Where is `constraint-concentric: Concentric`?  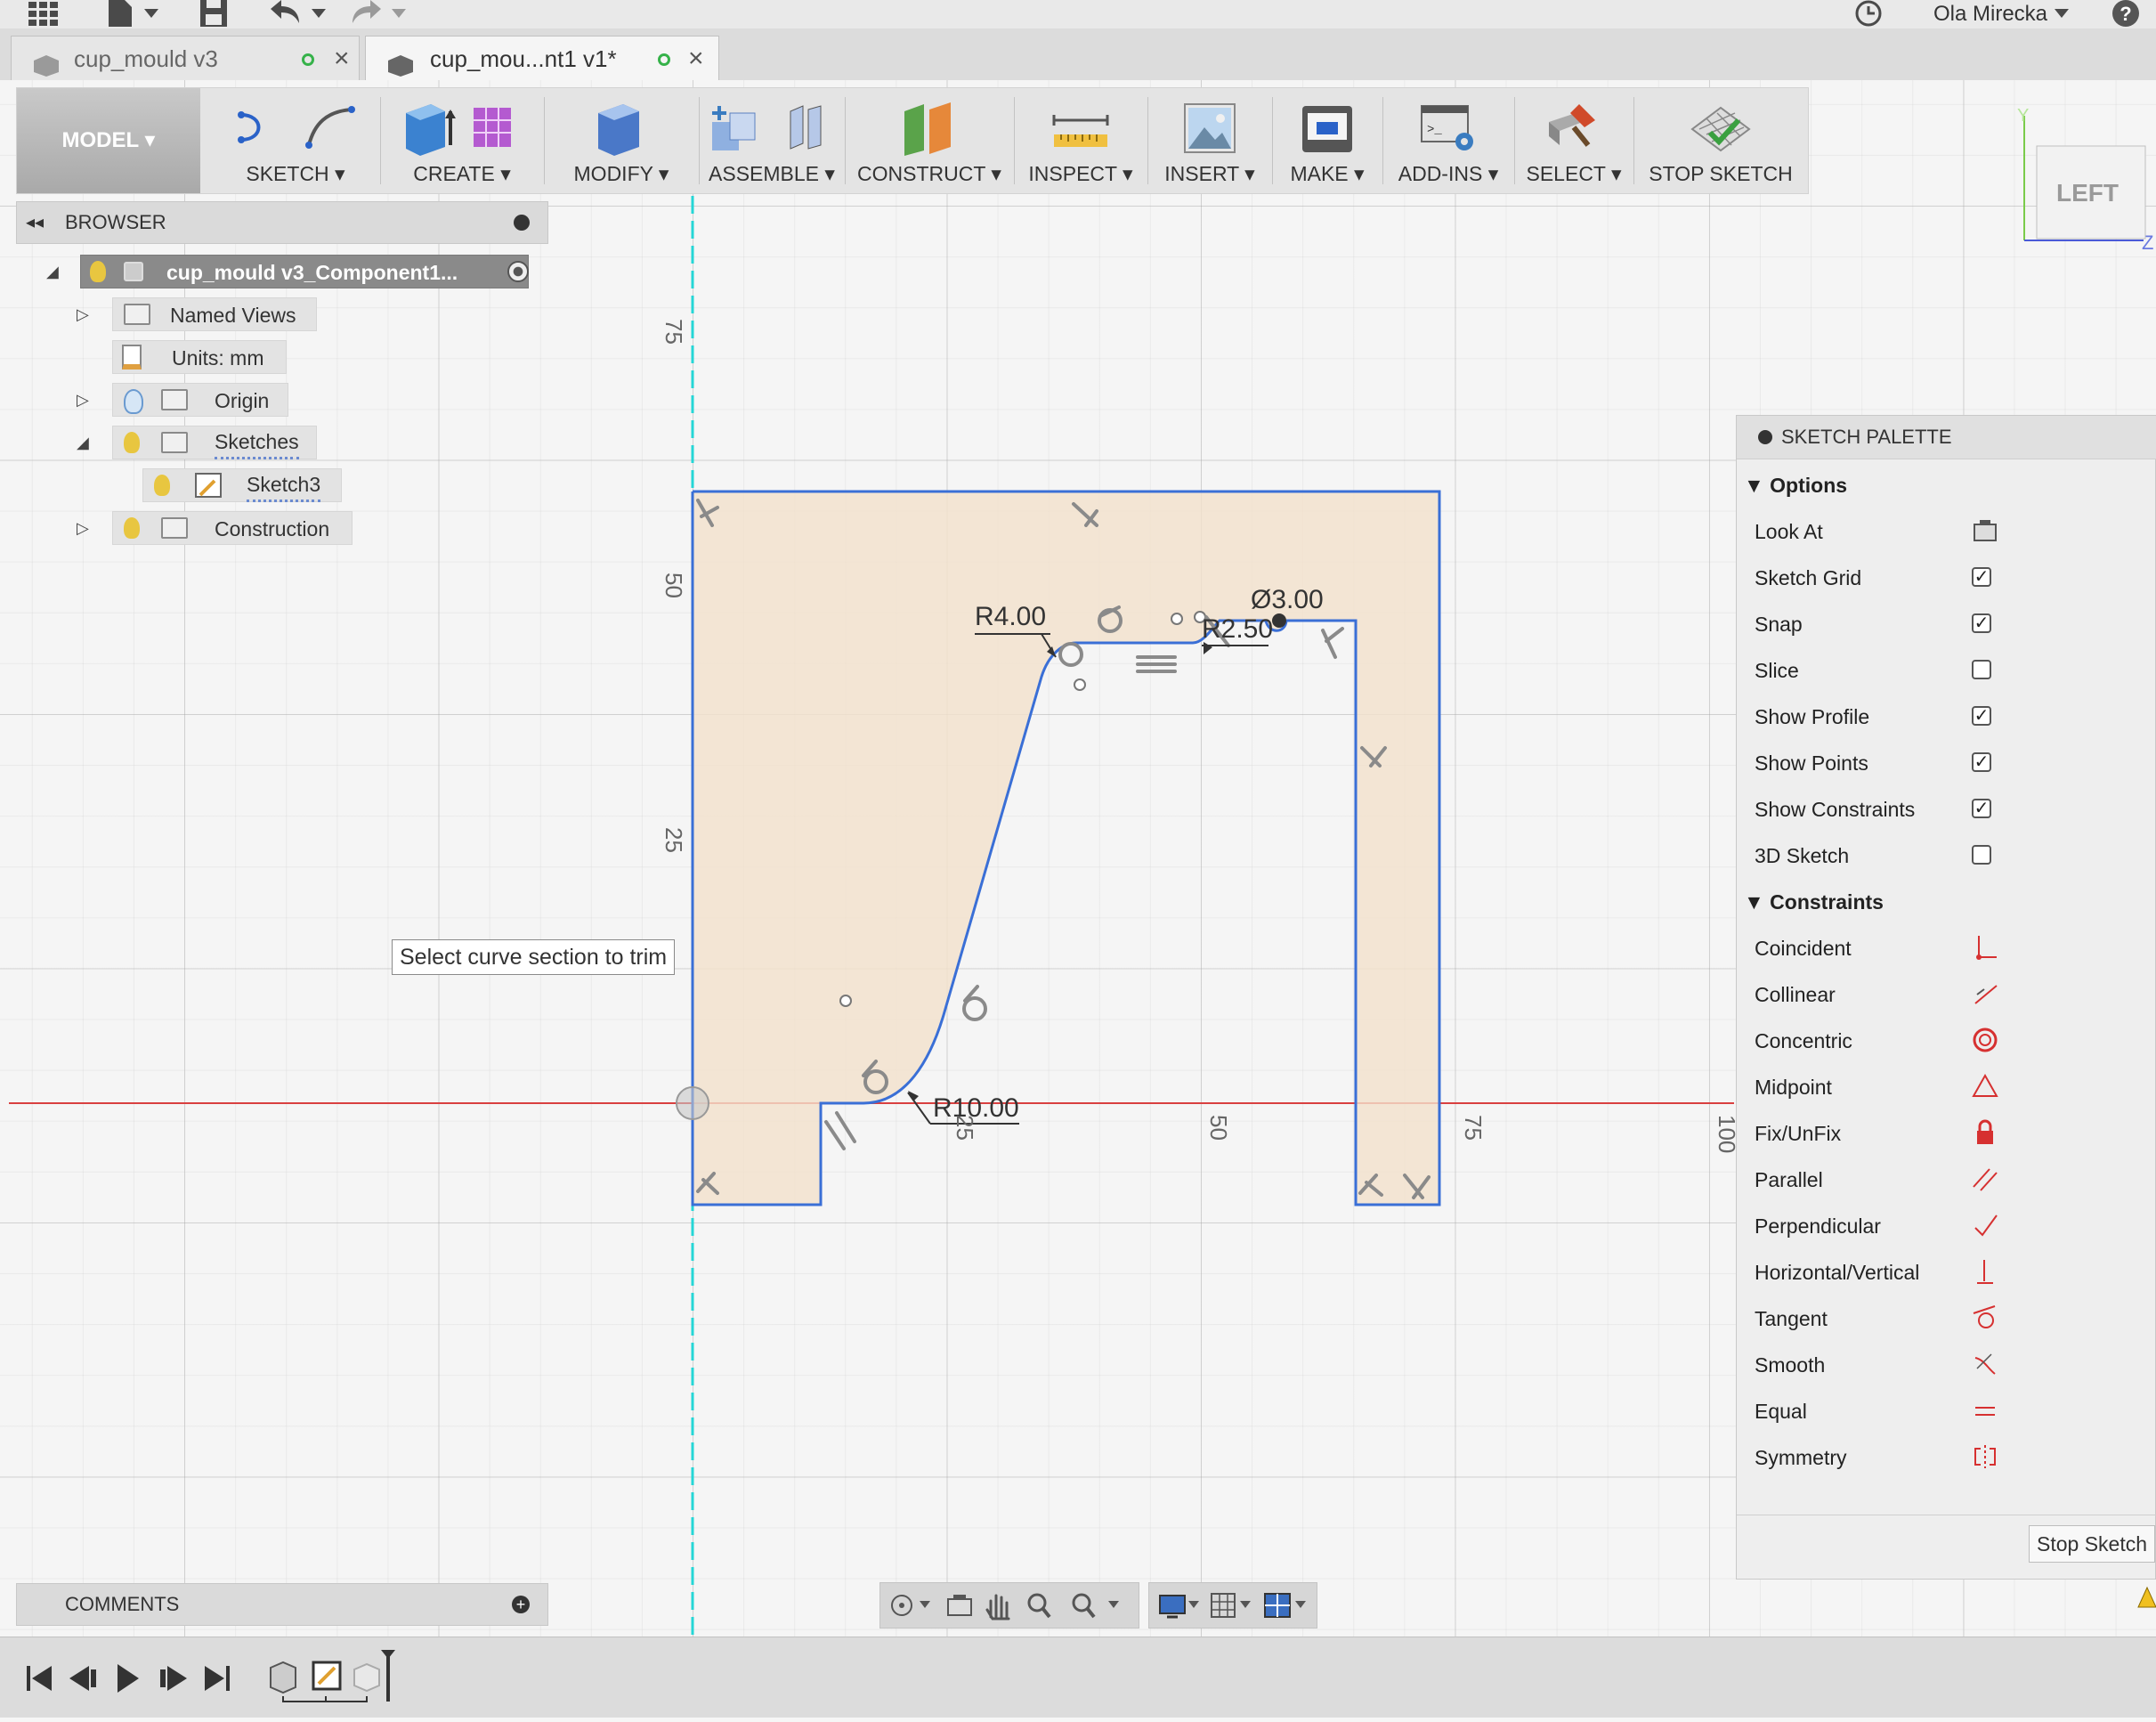 constraint-concentric: Concentric is located at coordinates (1950, 1041).